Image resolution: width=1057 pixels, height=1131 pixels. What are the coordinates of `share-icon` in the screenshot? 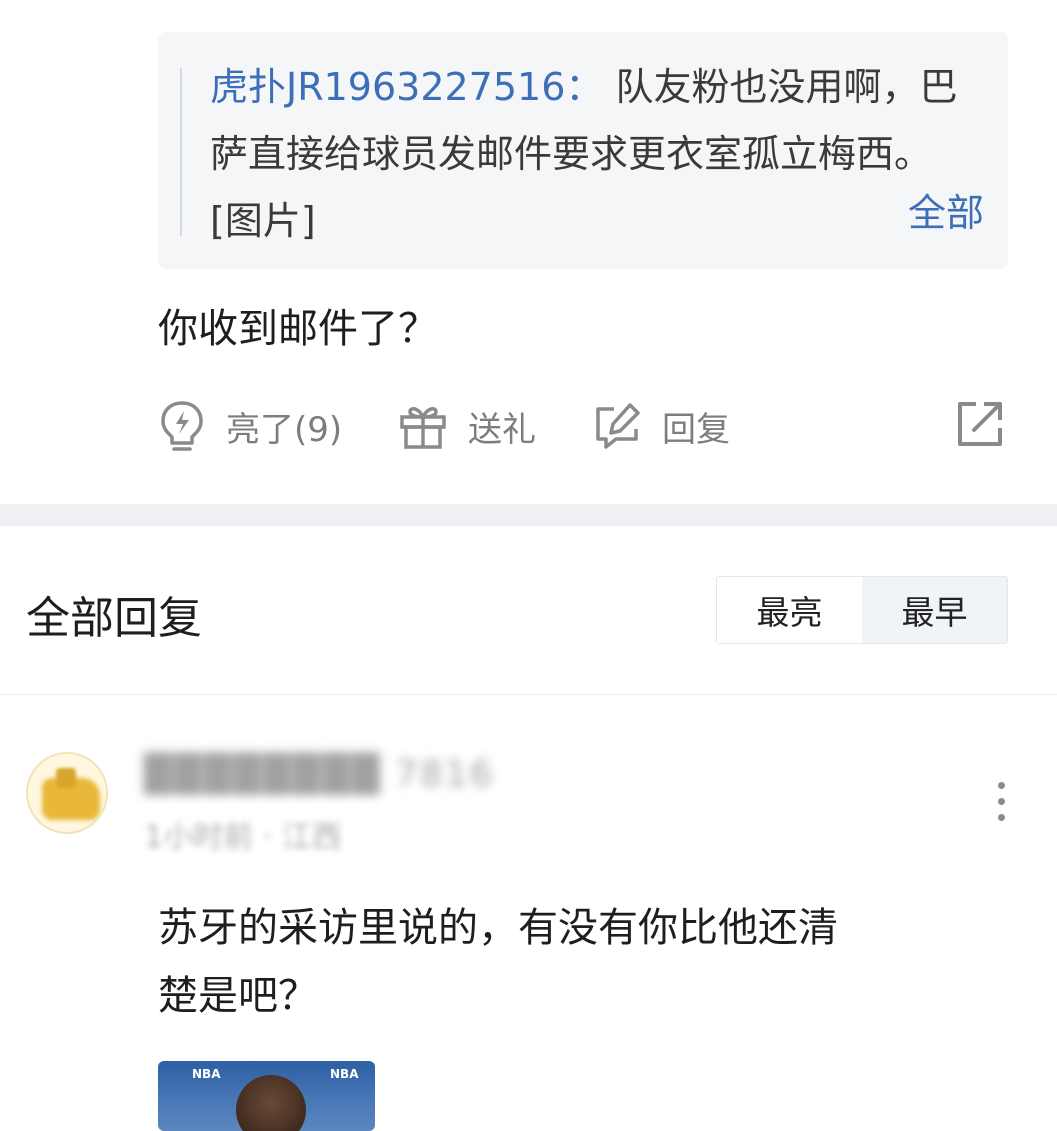 It's located at (980, 424).